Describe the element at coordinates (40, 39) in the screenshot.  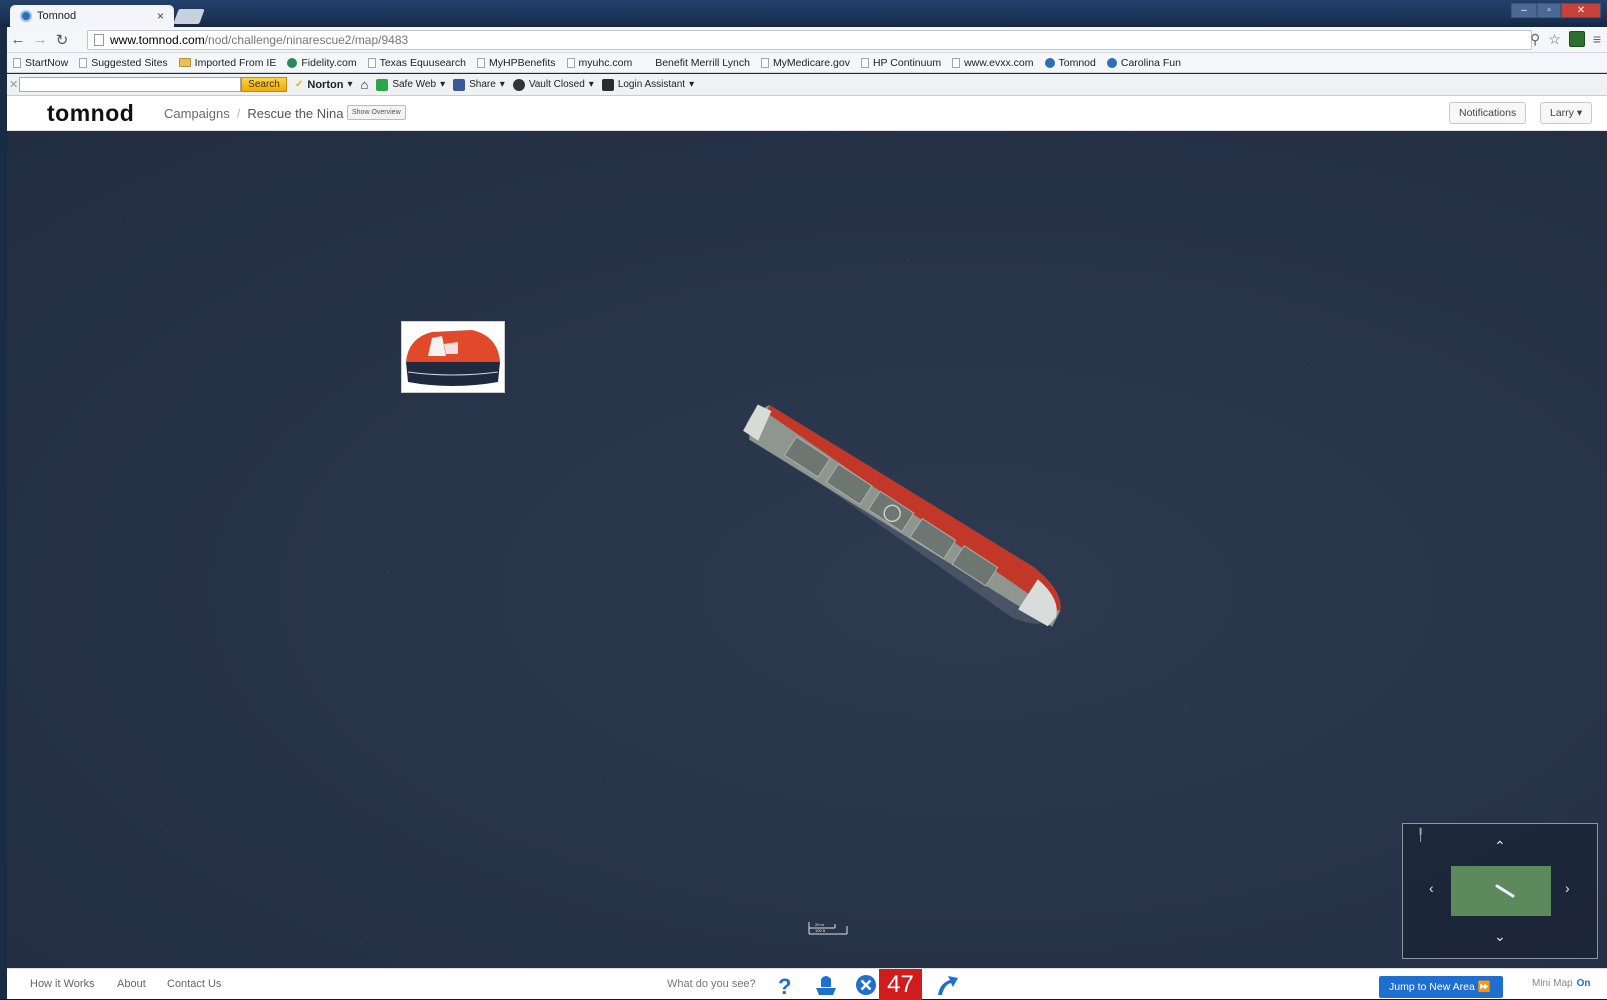
I see `forward-arrow-icon: →` at that location.